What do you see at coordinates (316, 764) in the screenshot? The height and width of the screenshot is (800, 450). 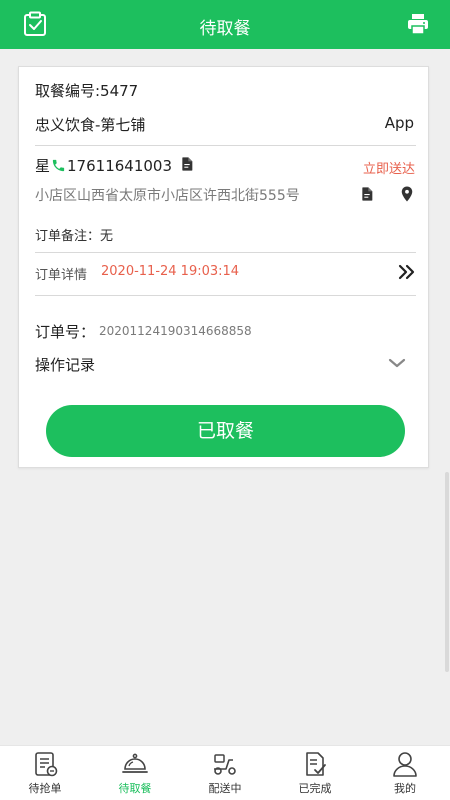 I see `document-check-icon` at bounding box center [316, 764].